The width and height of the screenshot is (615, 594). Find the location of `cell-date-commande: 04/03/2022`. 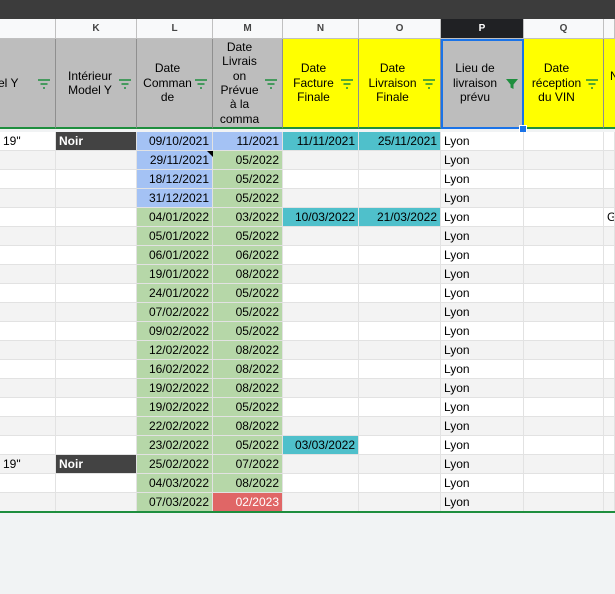

cell-date-commande: 04/03/2022 is located at coordinates (175, 483).